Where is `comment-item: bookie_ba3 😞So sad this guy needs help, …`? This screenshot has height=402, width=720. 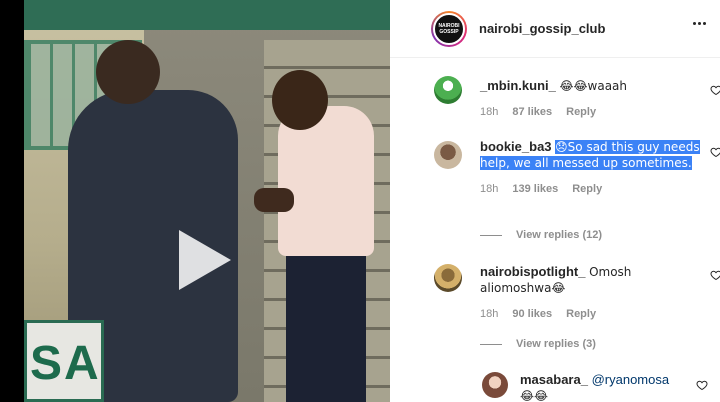 comment-item: bookie_ba3 😞So sad this guy needs help, … is located at coordinates (577, 167).